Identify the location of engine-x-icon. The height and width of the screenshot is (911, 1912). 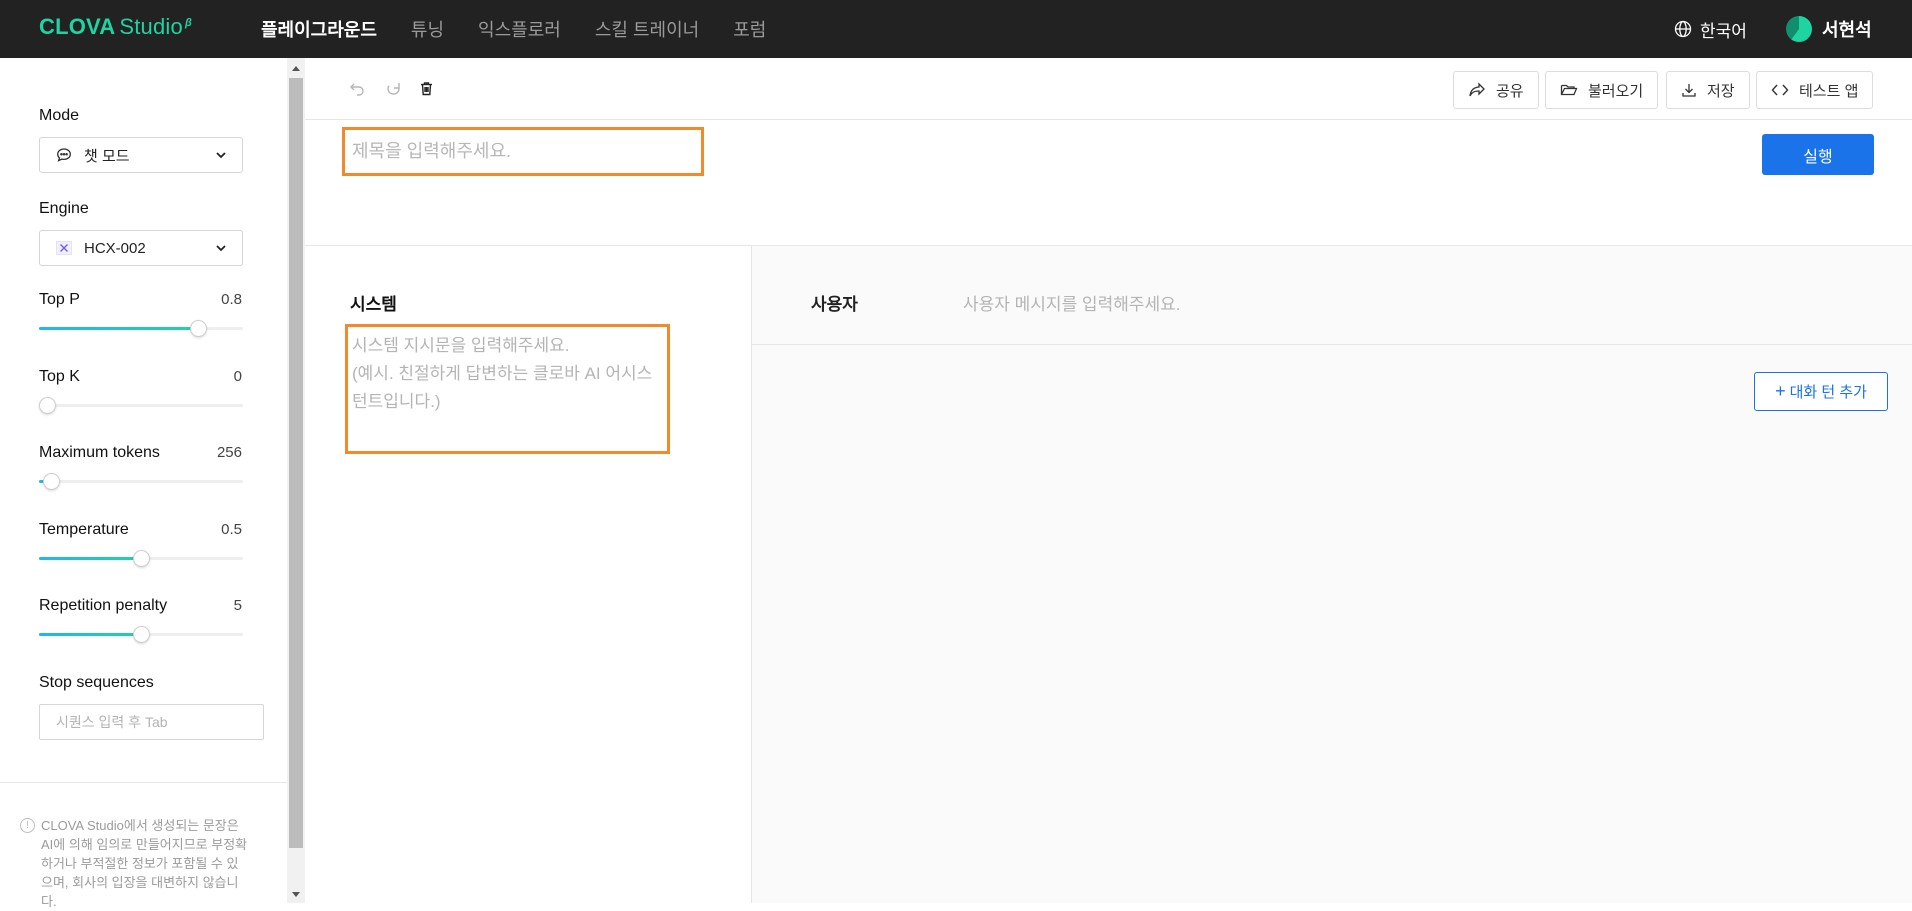
(64, 248).